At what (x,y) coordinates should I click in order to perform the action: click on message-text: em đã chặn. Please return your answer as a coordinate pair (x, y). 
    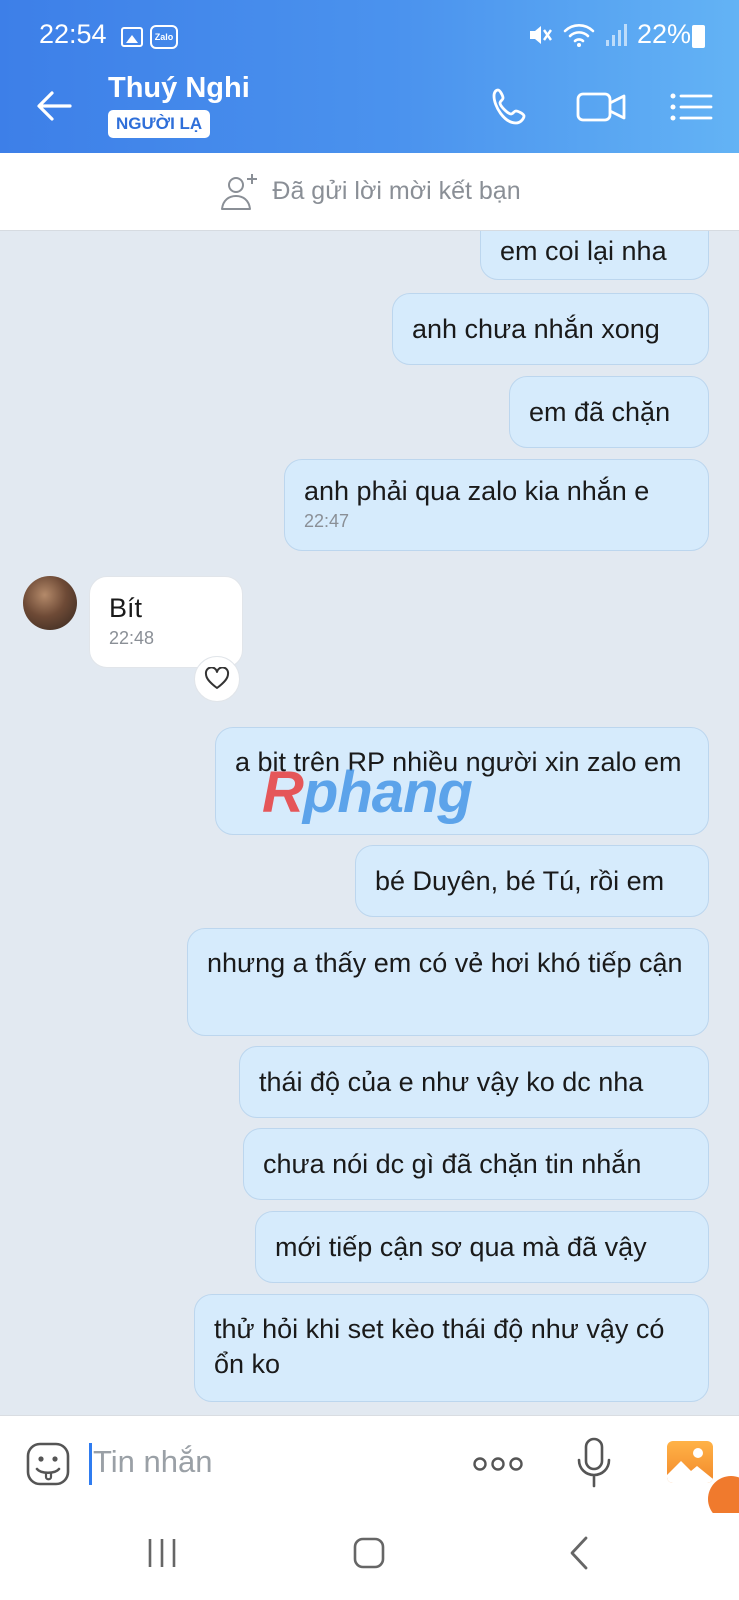
    Looking at the image, I should click on (600, 412).